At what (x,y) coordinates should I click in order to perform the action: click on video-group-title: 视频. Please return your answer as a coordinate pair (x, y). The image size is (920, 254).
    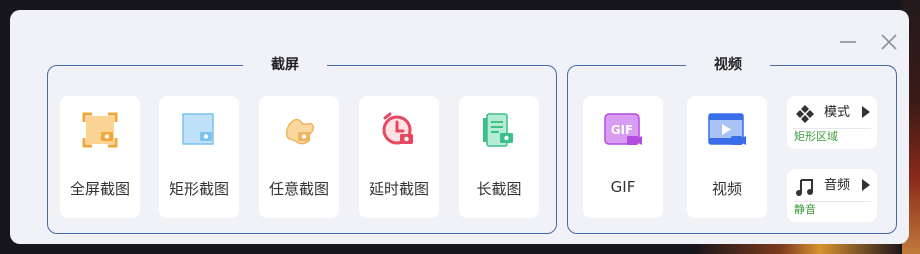
    Looking at the image, I should click on (728, 65).